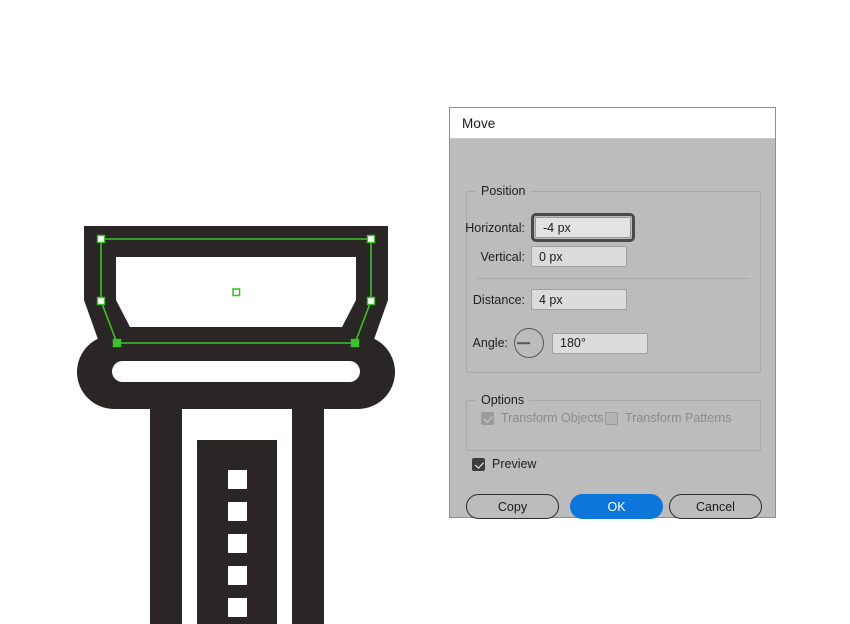 The image size is (850, 624). Describe the element at coordinates (678, 418) in the screenshot. I see `transform-patterns-label: Transform Patterns` at that location.